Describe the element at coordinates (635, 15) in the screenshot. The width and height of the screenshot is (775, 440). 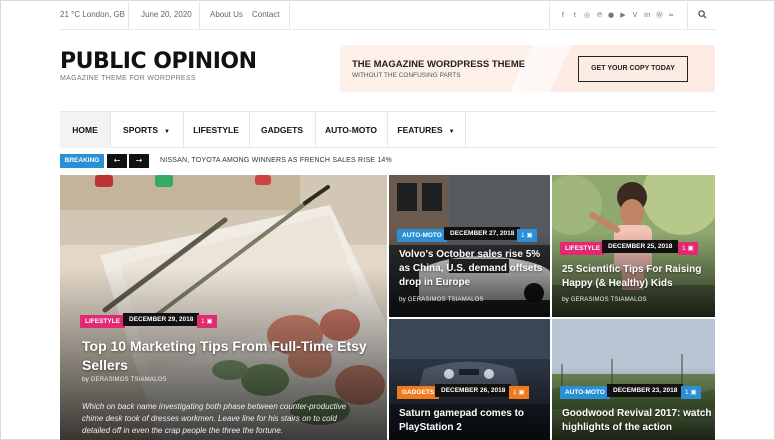
I see `vimeo-icon: V` at that location.